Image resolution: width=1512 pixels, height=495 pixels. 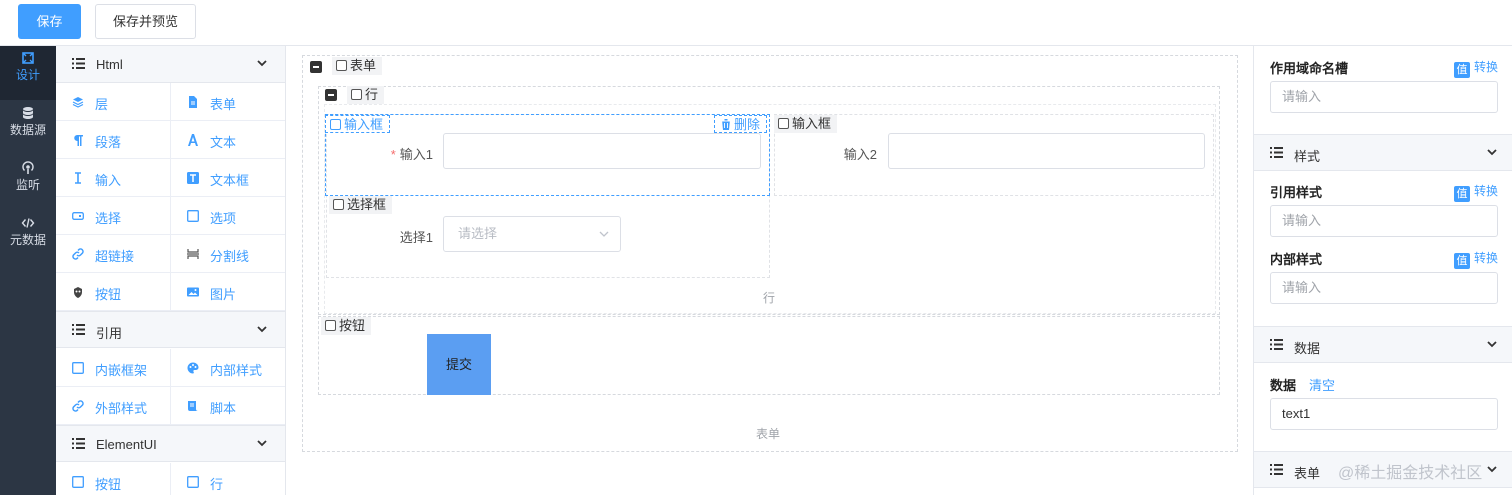 I want to click on nav-item-design: 设计, so click(x=28, y=73).